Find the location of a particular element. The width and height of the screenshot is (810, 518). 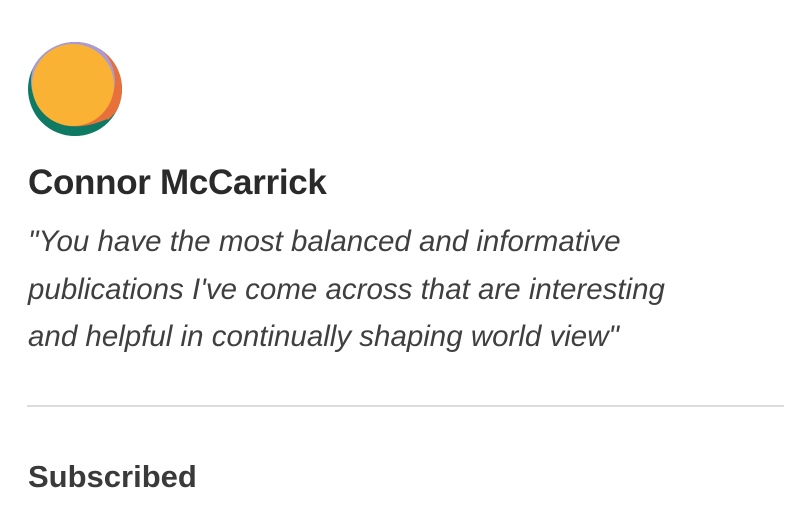

subscription-status: Subscribed is located at coordinates (112, 476).